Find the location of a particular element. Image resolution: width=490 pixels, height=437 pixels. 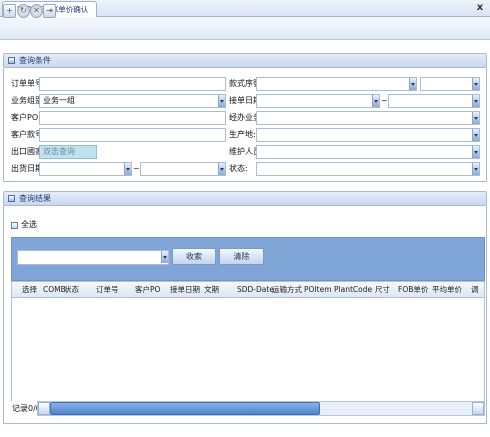

select-all-checkbox is located at coordinates (14, 225).